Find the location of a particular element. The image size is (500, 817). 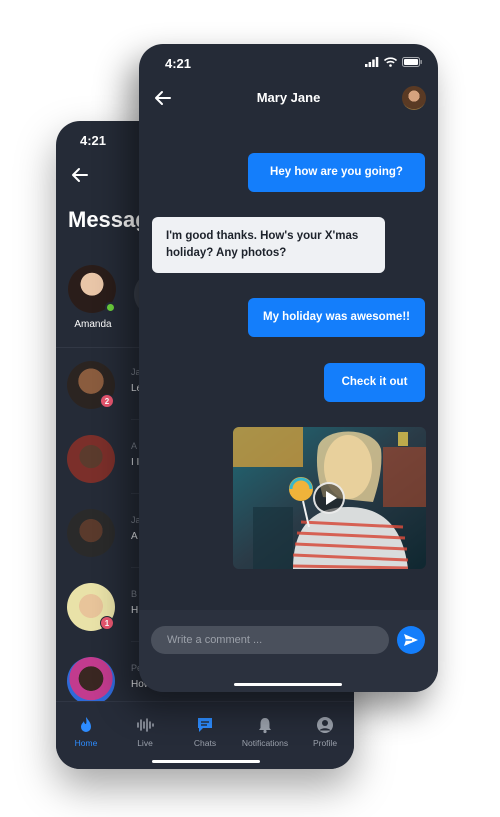

story-item-amanda: Amanda is located at coordinates (93, 300).